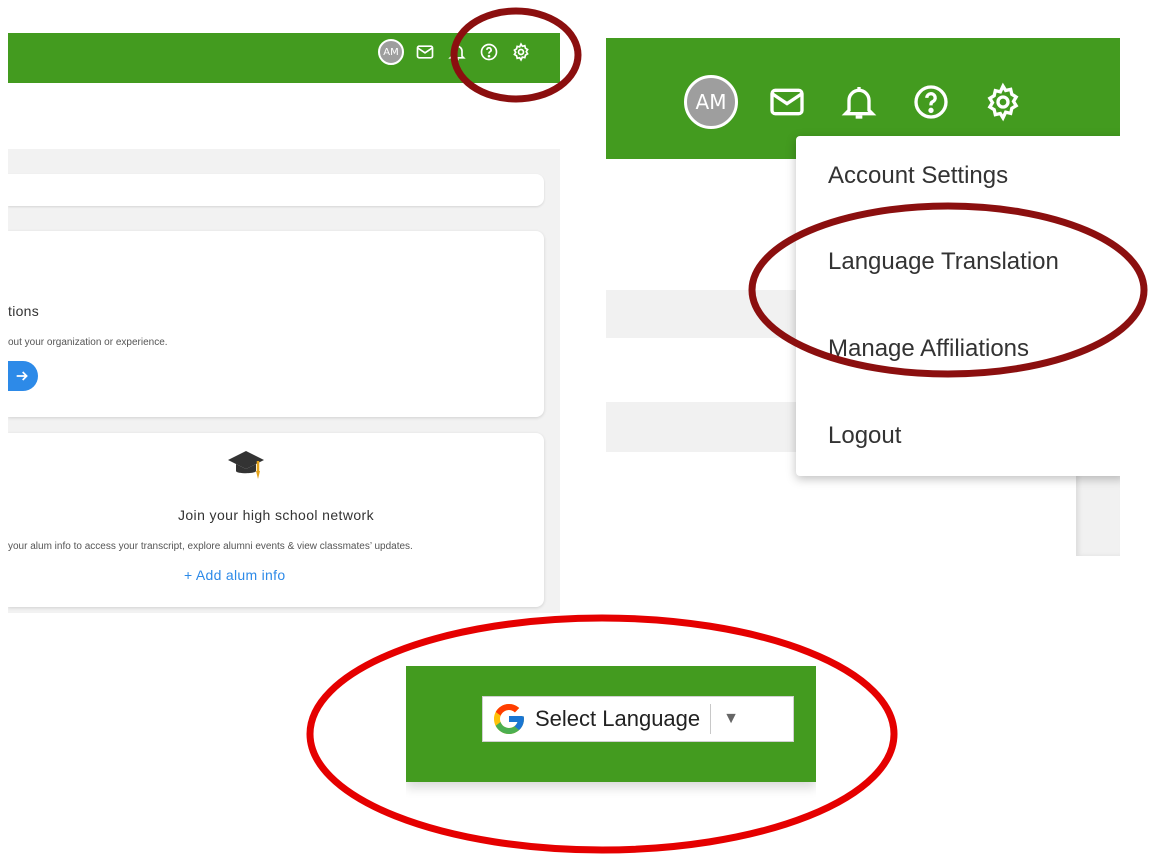  What do you see at coordinates (928, 349) in the screenshot?
I see `menu-item-manage-affiliations: Manage Affiliations` at bounding box center [928, 349].